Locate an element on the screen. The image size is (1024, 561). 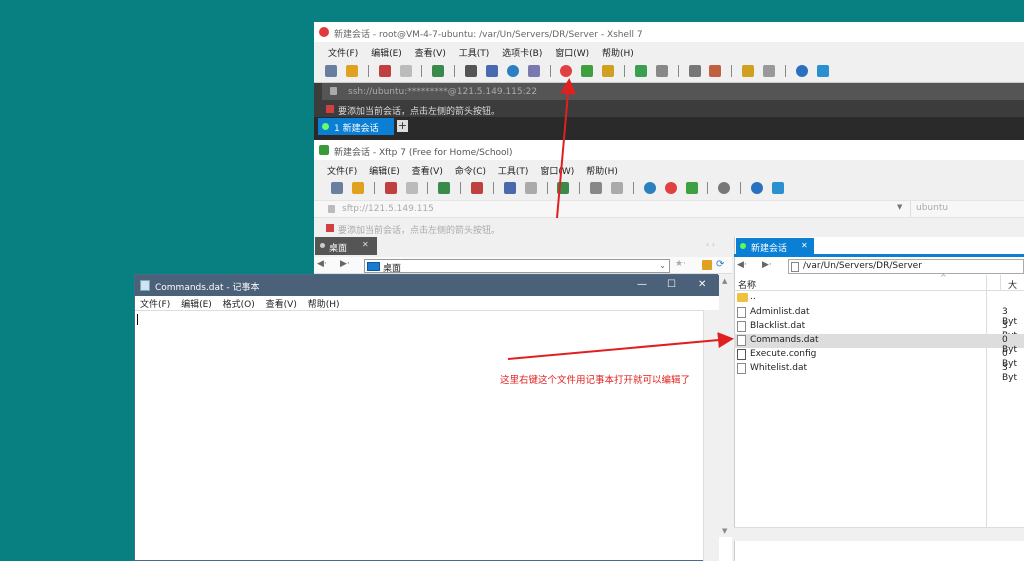
annotation-text: 这里右键这个文件用记事本打开就可以编辑了 is located at coordinates (595, 380).